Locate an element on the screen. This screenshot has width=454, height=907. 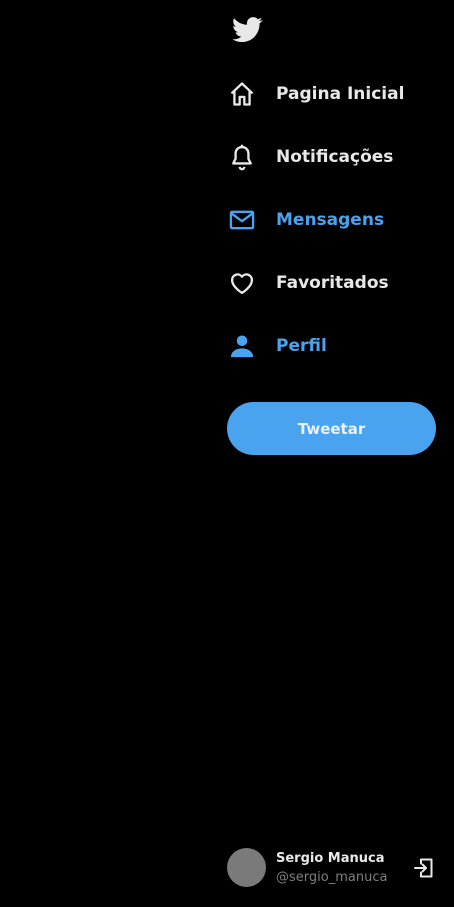
nav-item-home: Pagina Inicial is located at coordinates (338, 94).